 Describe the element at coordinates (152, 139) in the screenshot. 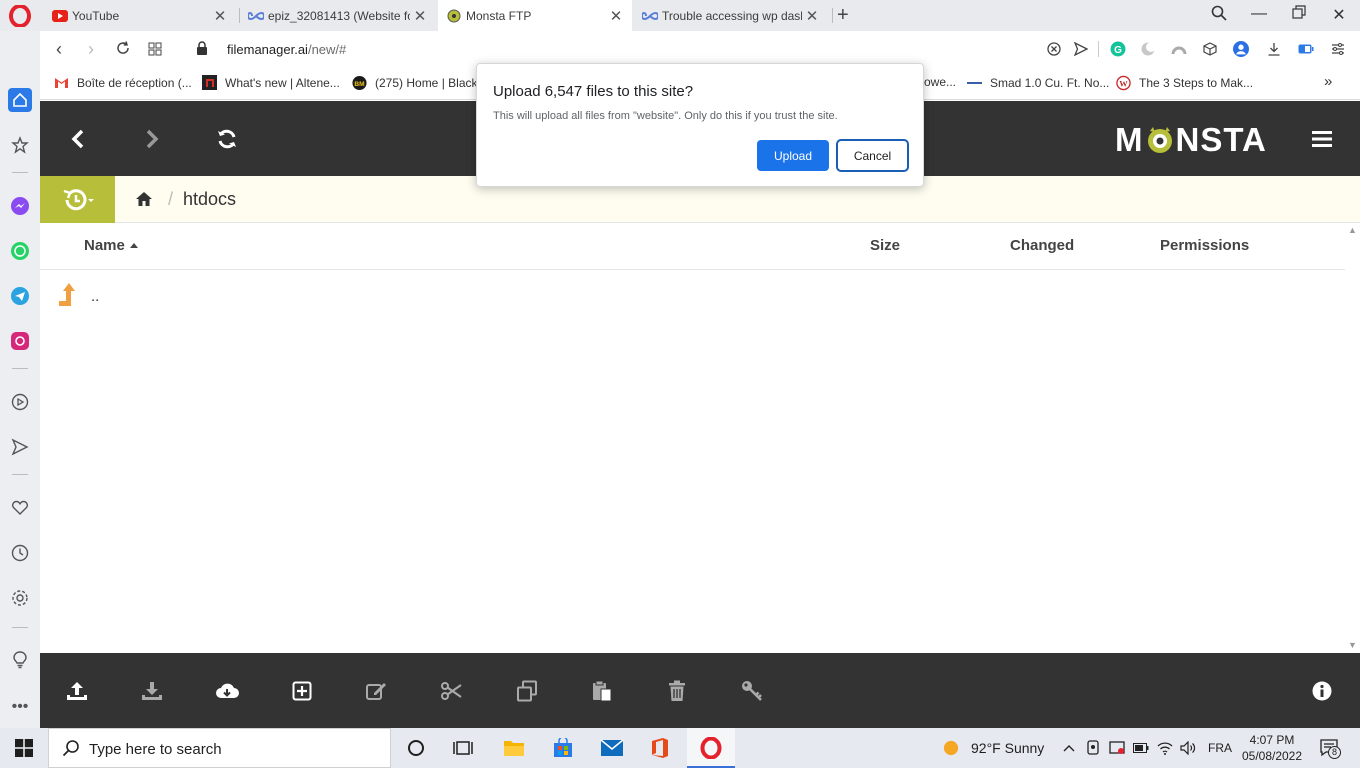

I see `forward-arrow-icon` at that location.